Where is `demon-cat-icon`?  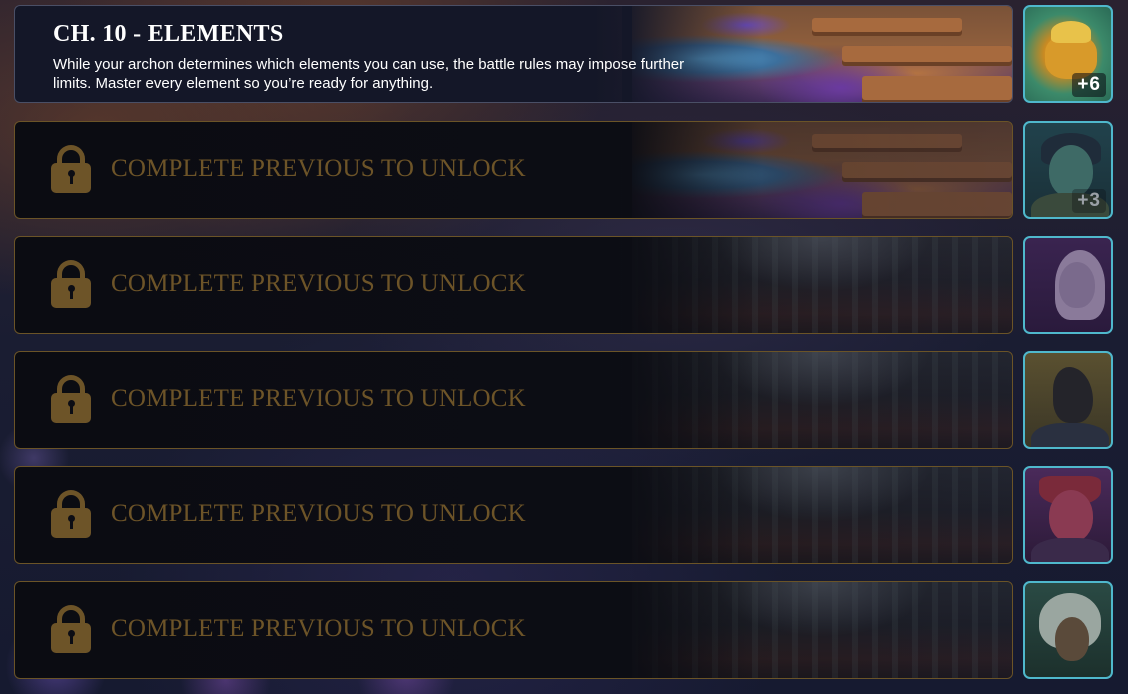
demon-cat-icon is located at coordinates (1071, 516).